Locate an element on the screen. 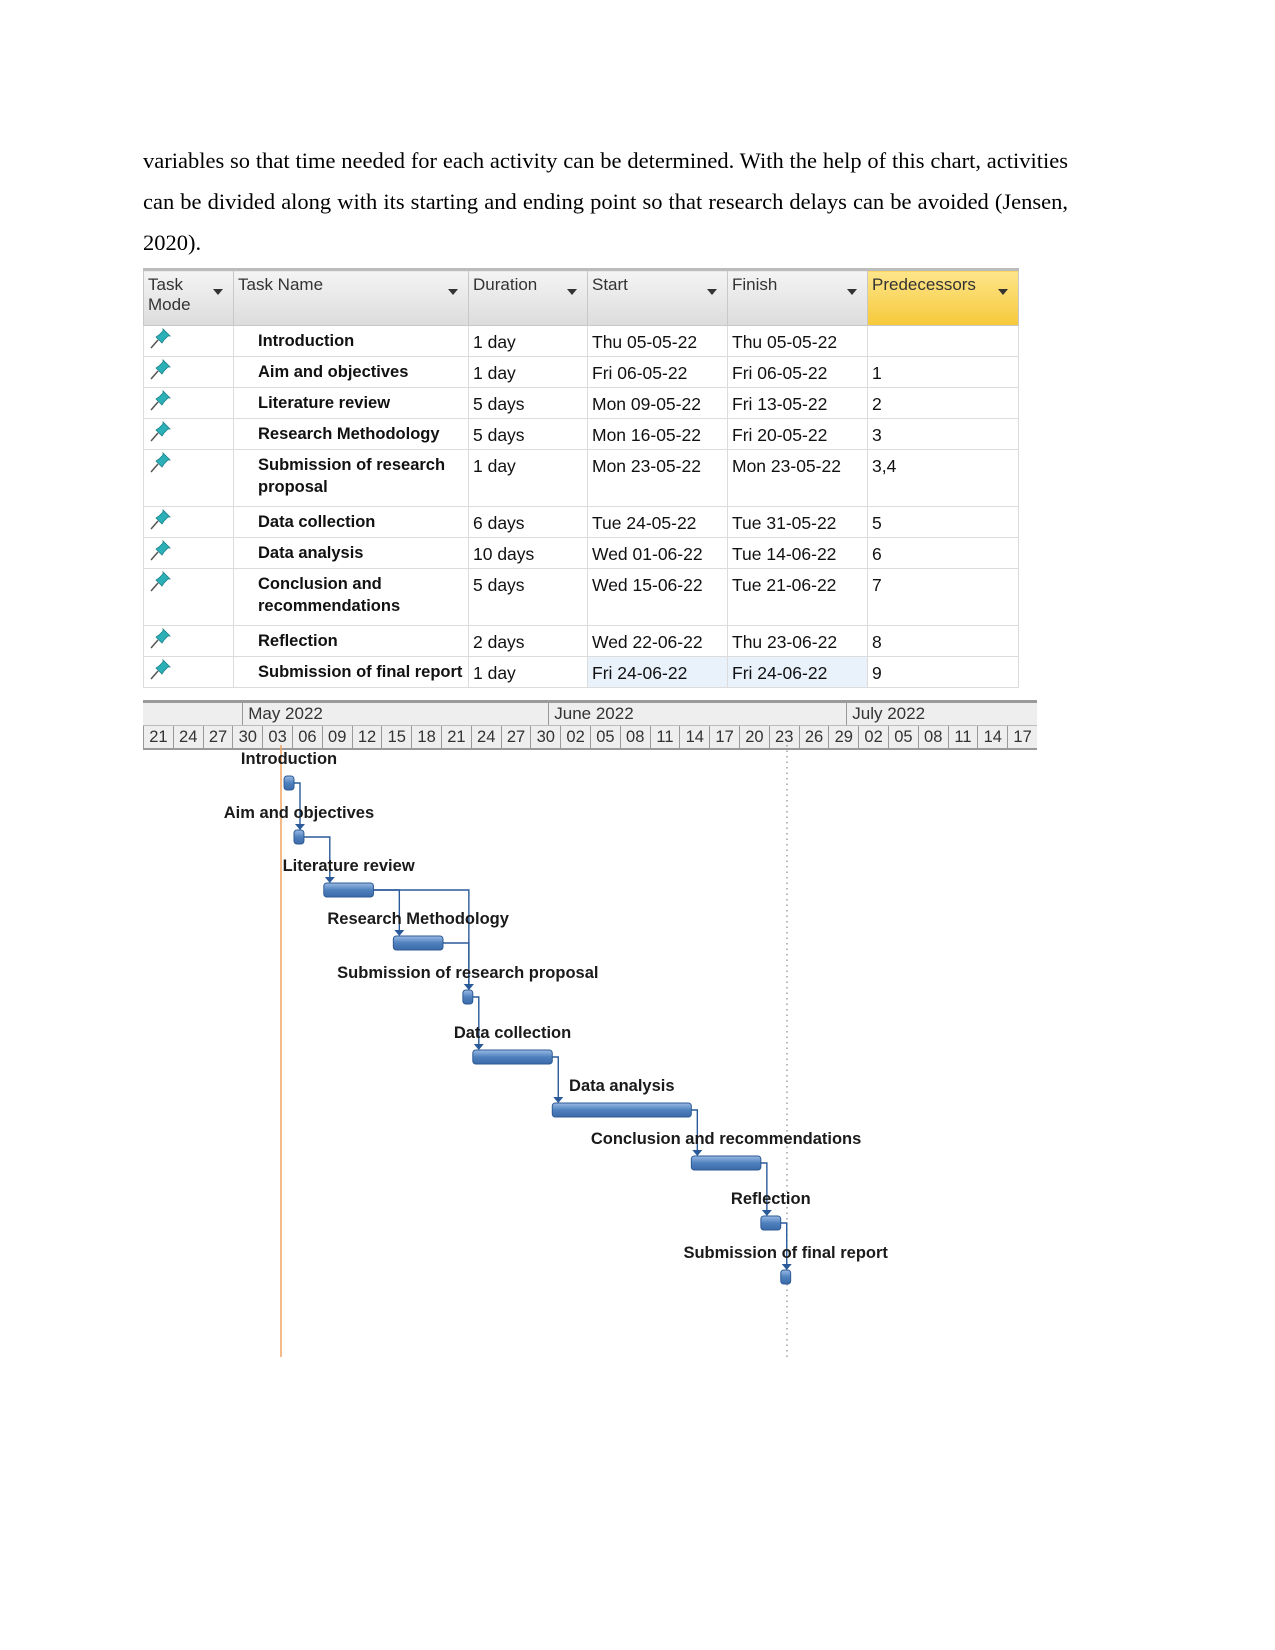  task-bar-label: Introduction is located at coordinates (289, 759).